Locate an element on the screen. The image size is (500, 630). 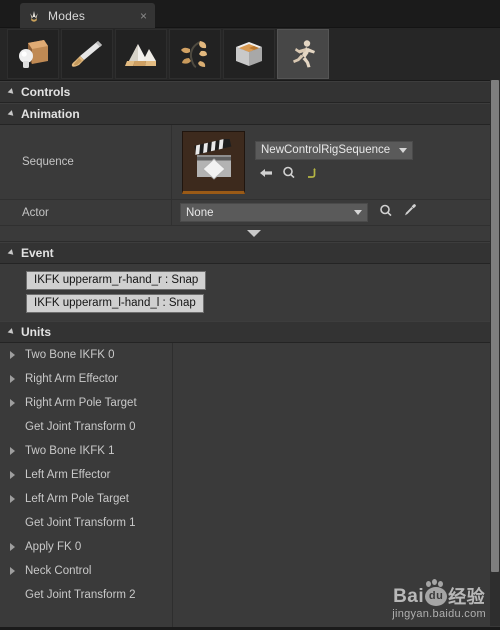
event-ikfk-right-arm-snap: IKFK upperarm_r-hand_r : Snap is located at coordinates (116, 280).